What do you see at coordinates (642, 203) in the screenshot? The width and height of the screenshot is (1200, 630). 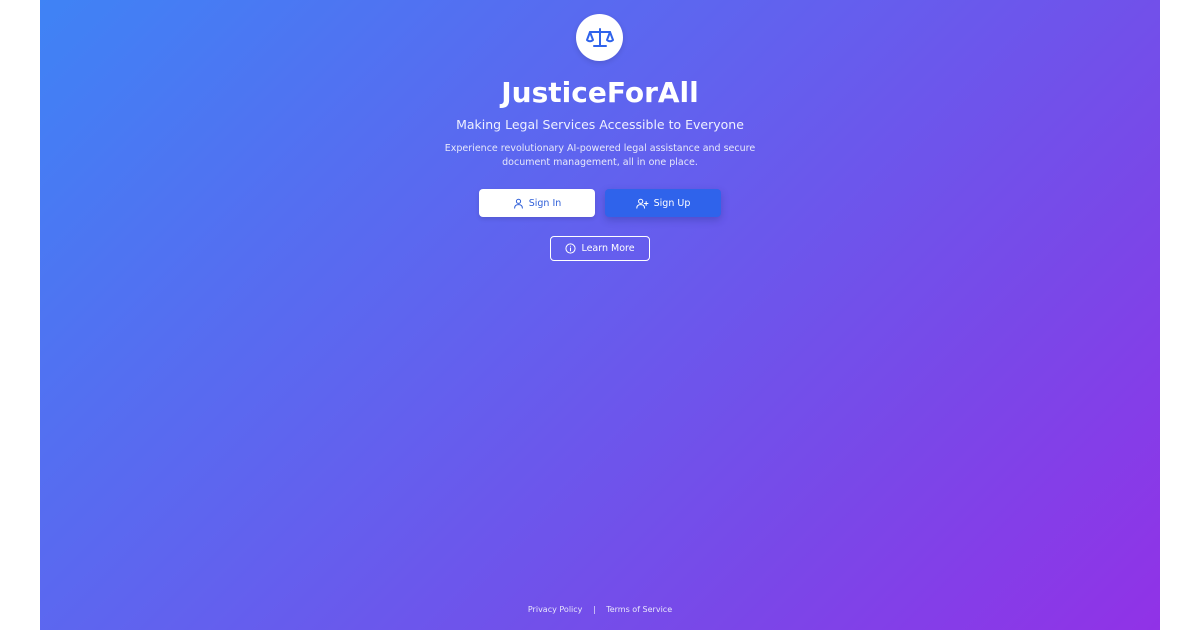 I see `user-plus-icon` at bounding box center [642, 203].